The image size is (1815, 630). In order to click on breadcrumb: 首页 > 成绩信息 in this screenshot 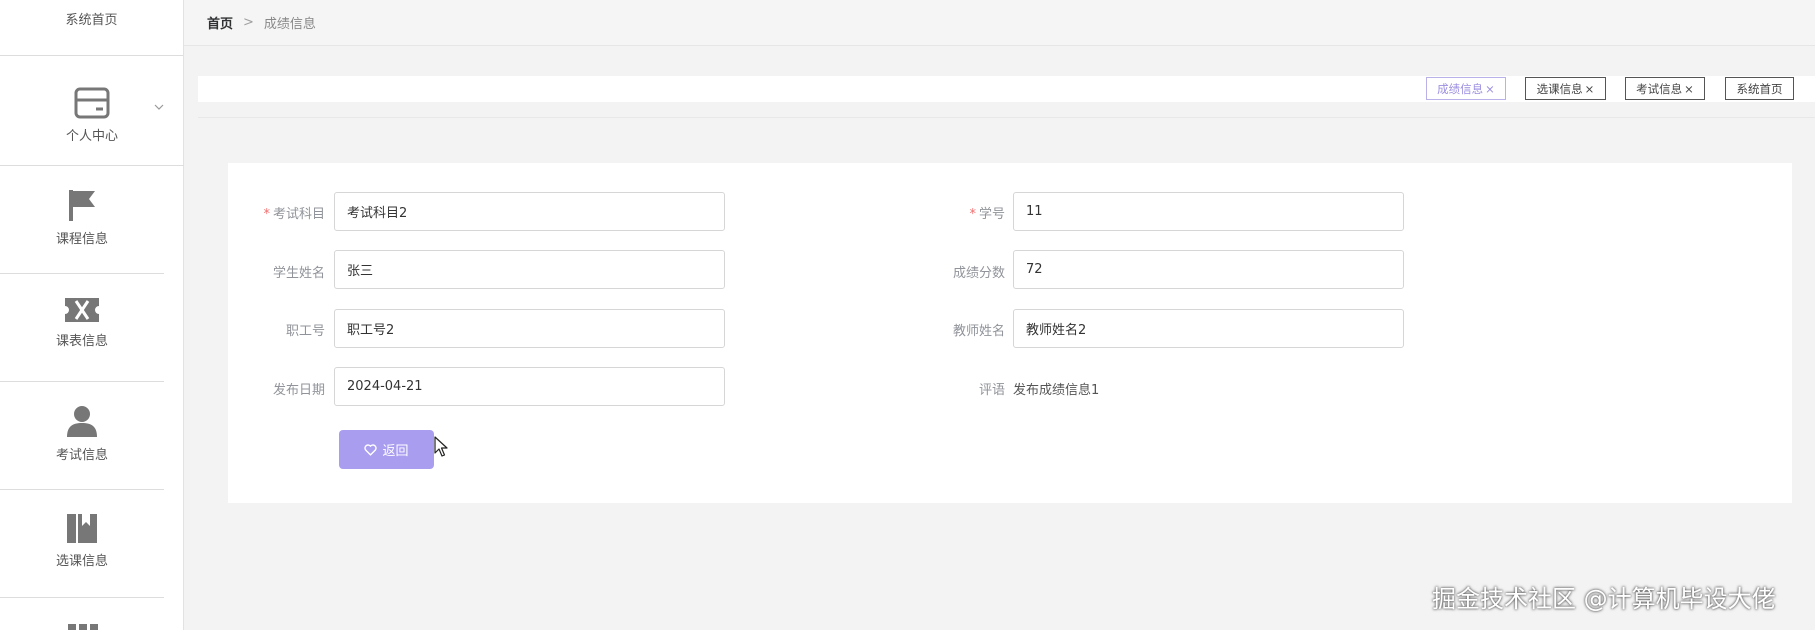, I will do `click(999, 23)`.